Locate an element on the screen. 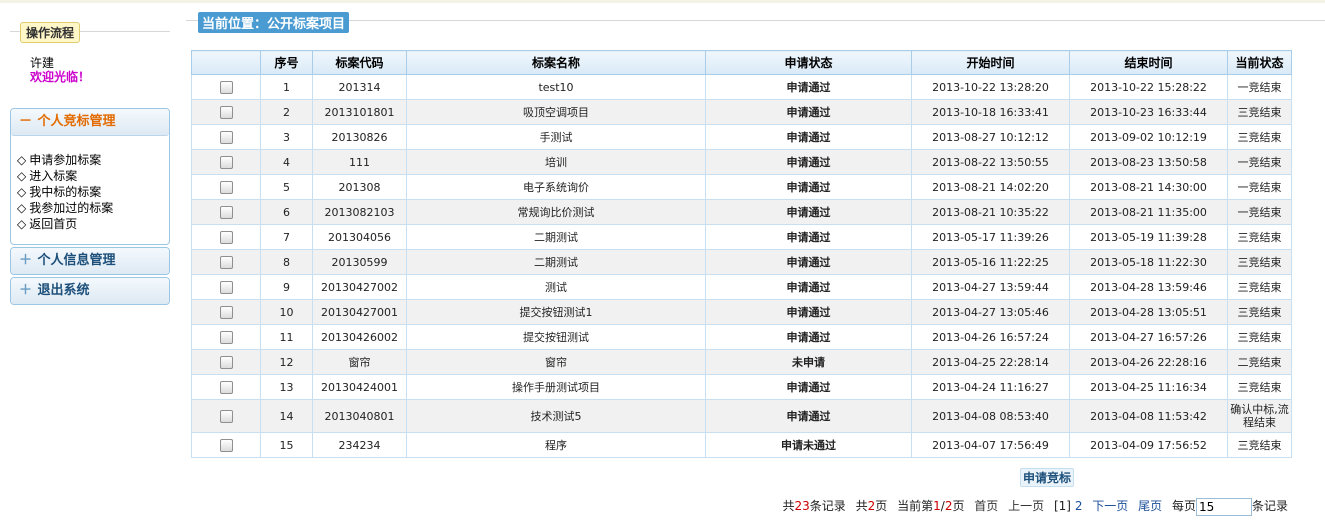 Image resolution: width=1325 pixels, height=529 pixels. menu-item-label: 我中标的标案 is located at coordinates (65, 192).